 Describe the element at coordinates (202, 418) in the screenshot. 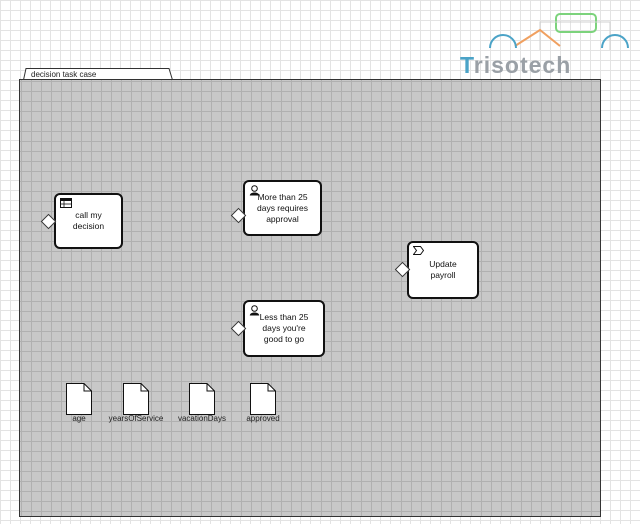

I see `case-file-label: vacationDays` at that location.